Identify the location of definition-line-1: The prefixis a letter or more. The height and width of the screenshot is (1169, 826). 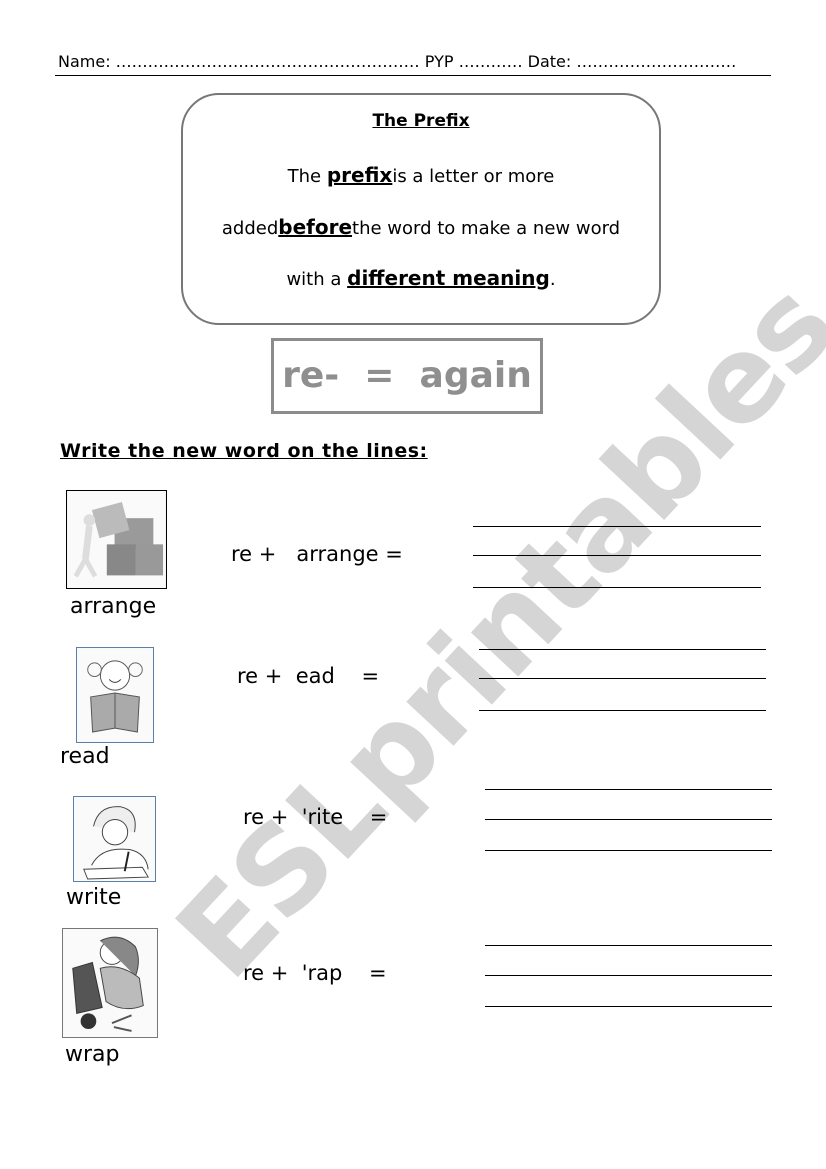
(421, 175).